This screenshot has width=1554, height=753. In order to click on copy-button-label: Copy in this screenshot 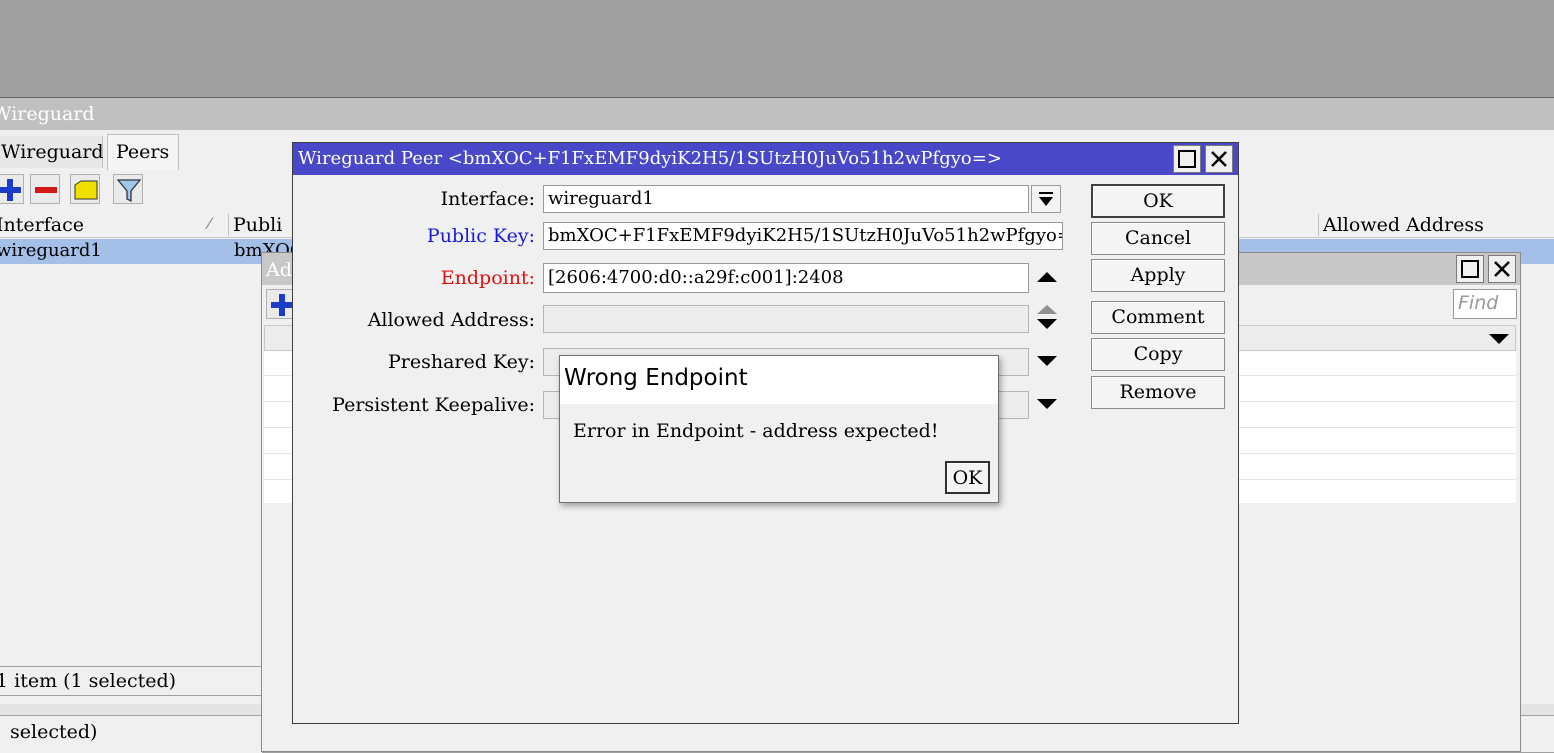, I will do `click(1158, 354)`.